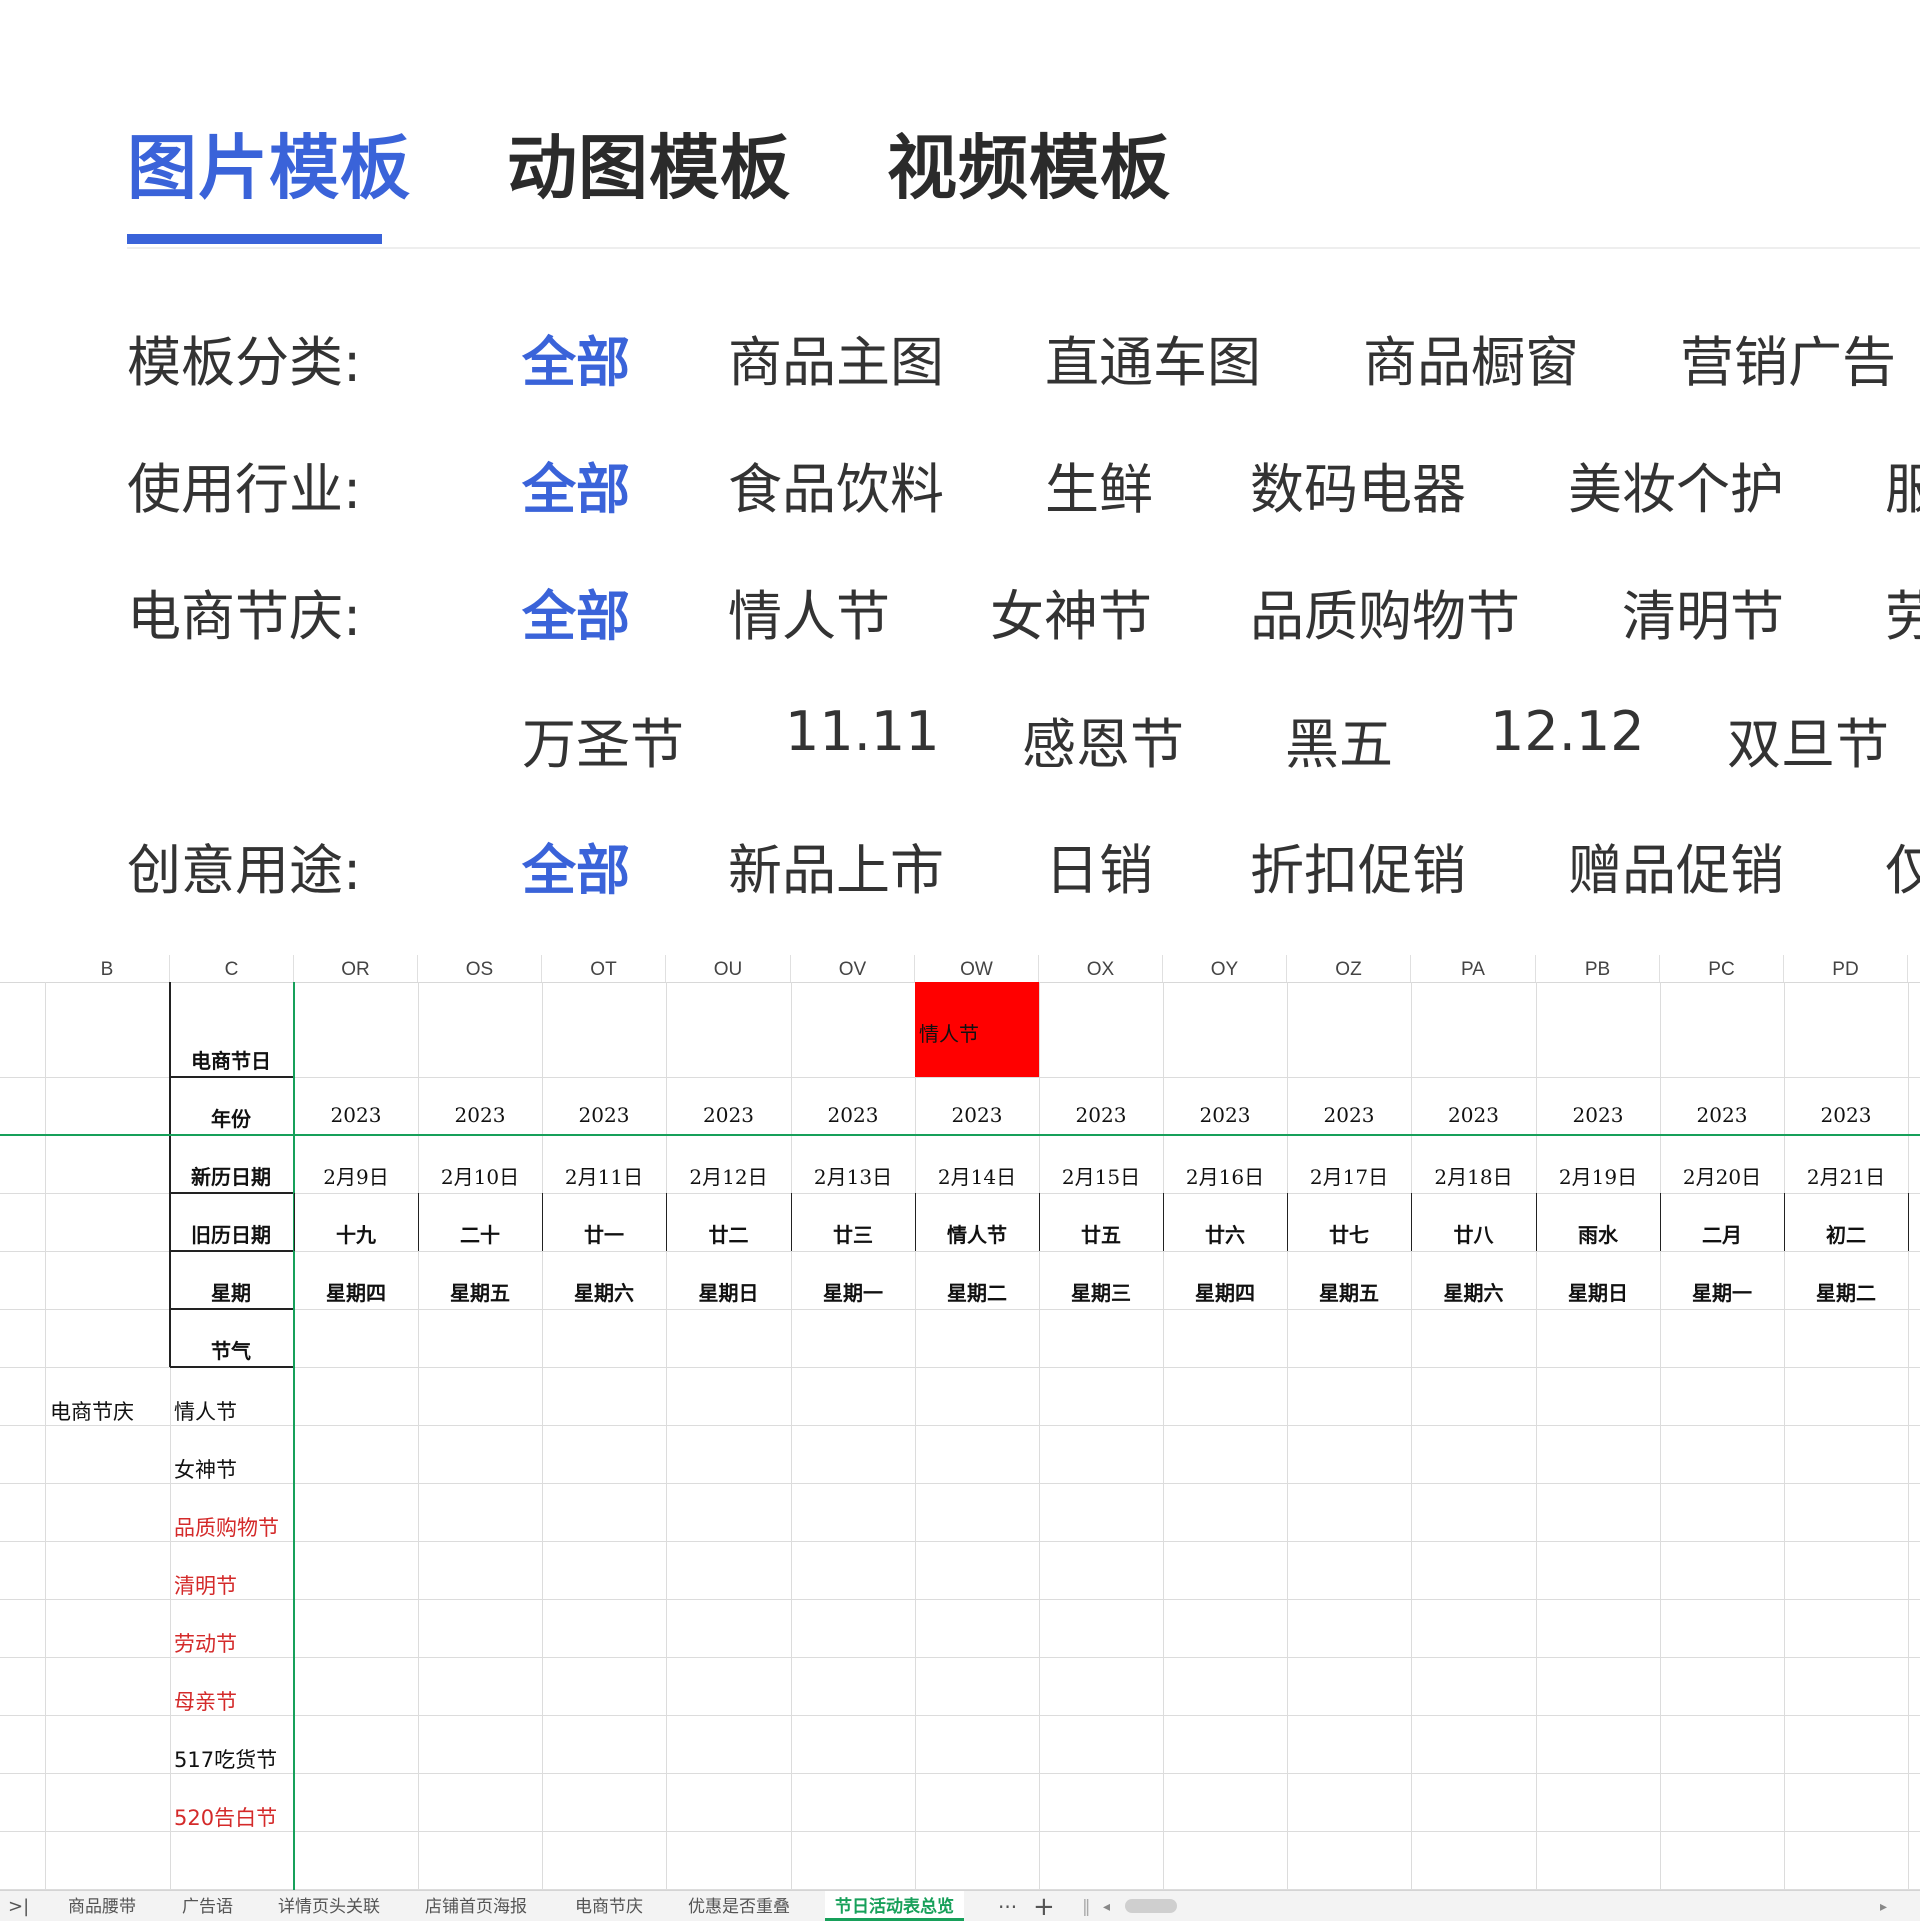 This screenshot has height=1923, width=1920. Describe the element at coordinates (1101, 1291) in the screenshot. I see `weekday-cell: 星期三` at that location.